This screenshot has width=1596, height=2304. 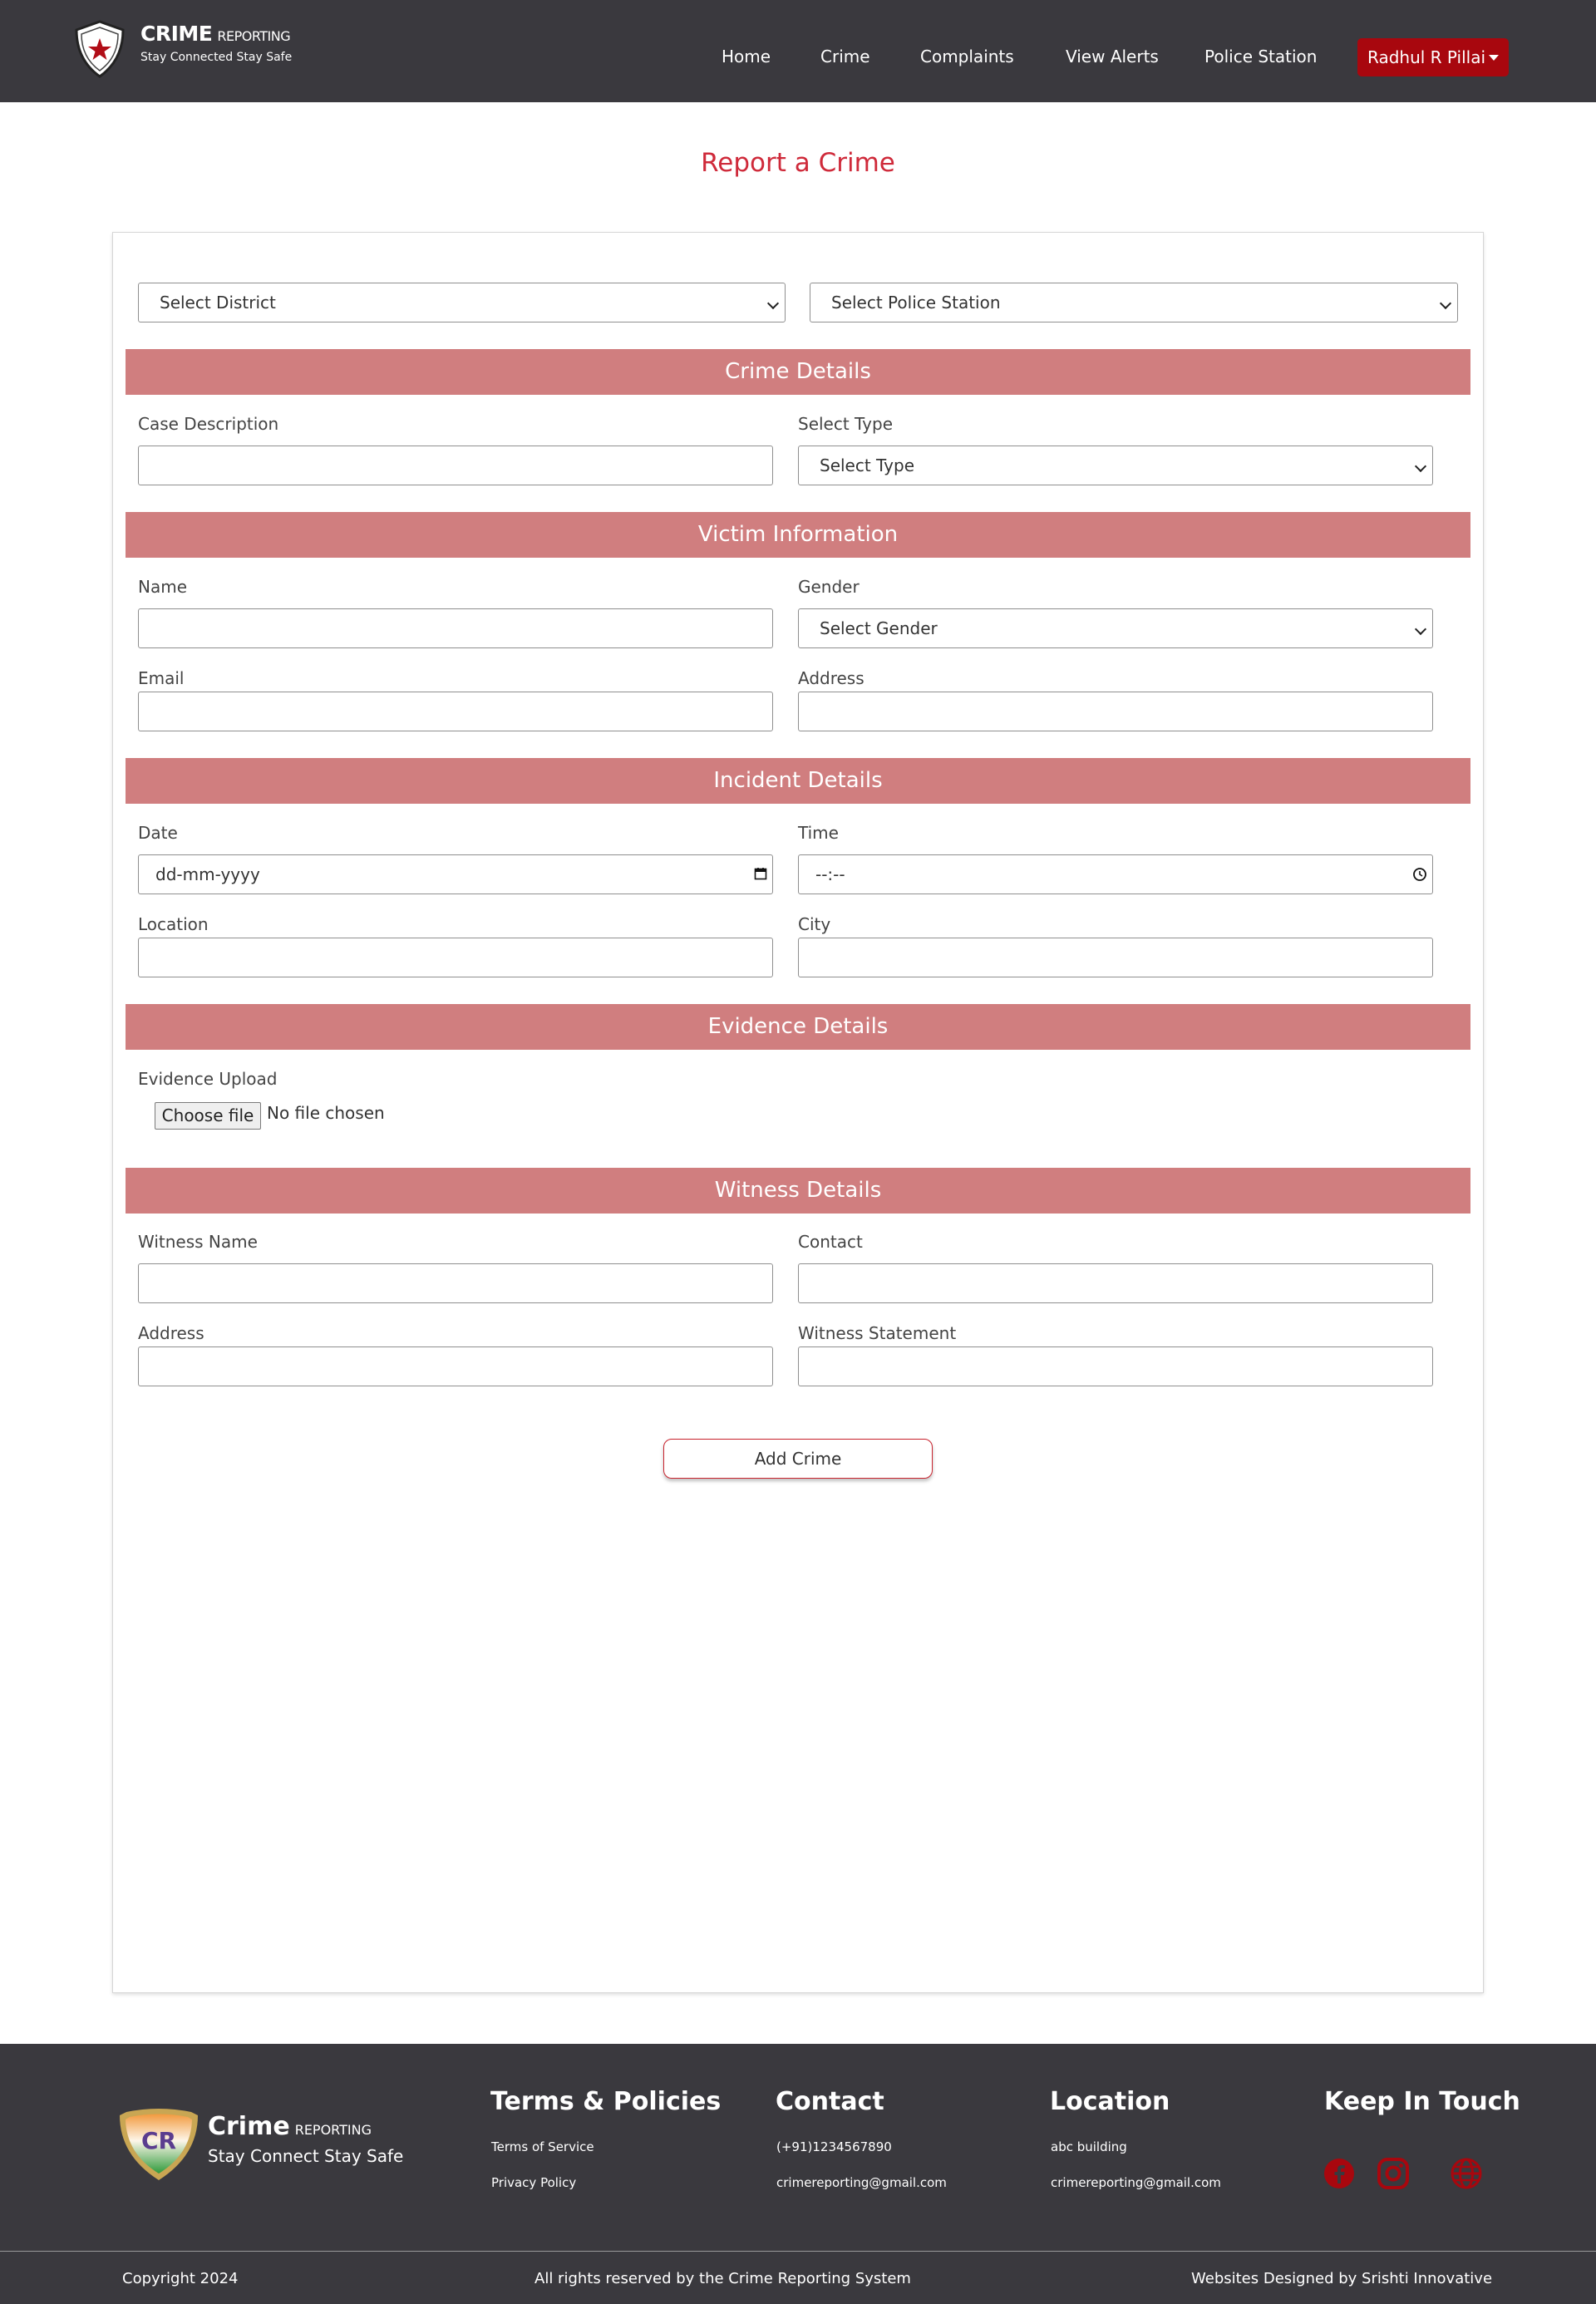 What do you see at coordinates (171, 1333) in the screenshot?
I see `label-witness-address: Address` at bounding box center [171, 1333].